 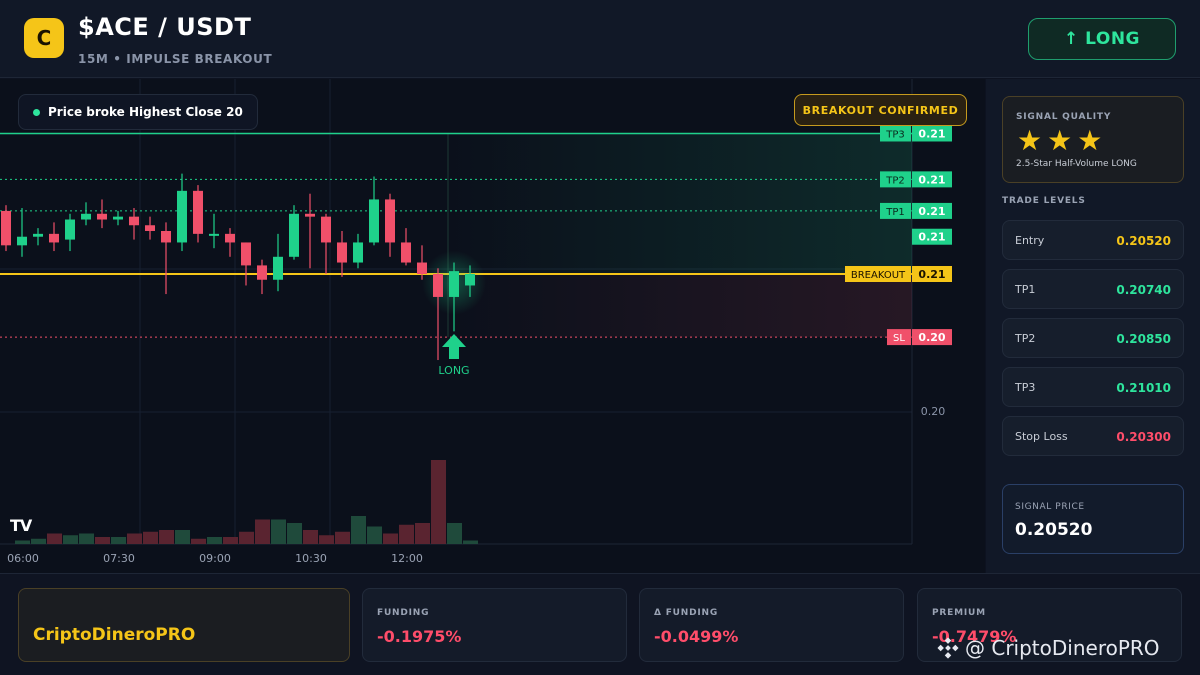 I want to click on level-value: 0.20300, so click(x=1143, y=437).